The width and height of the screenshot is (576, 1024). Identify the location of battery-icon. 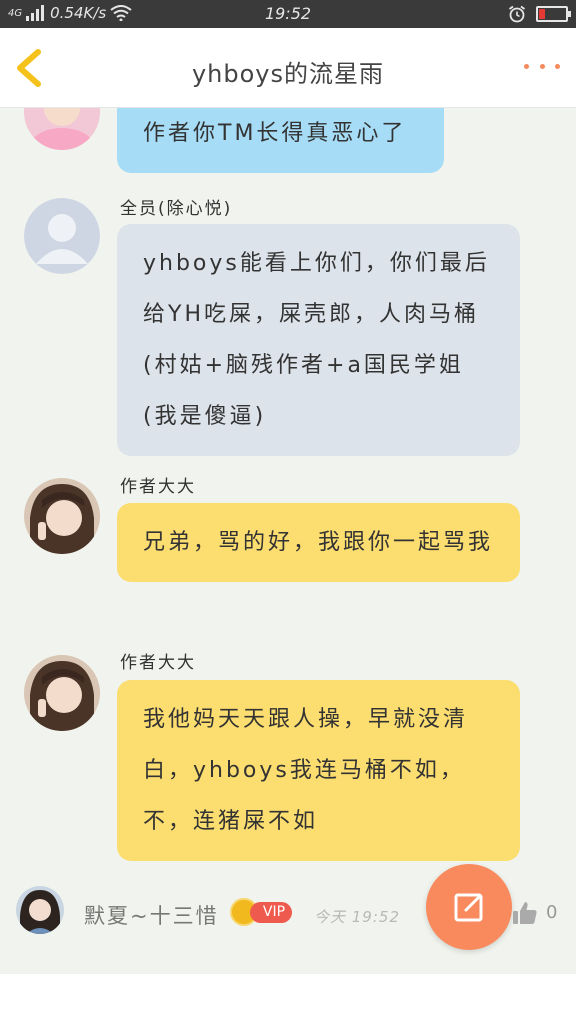
(553, 14).